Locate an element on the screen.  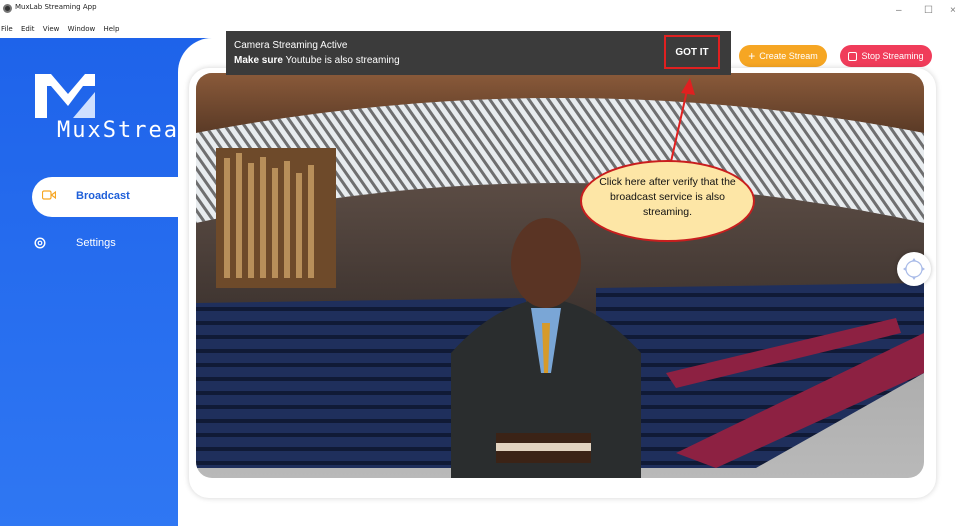
menu-help: Help is located at coordinates (111, 29).